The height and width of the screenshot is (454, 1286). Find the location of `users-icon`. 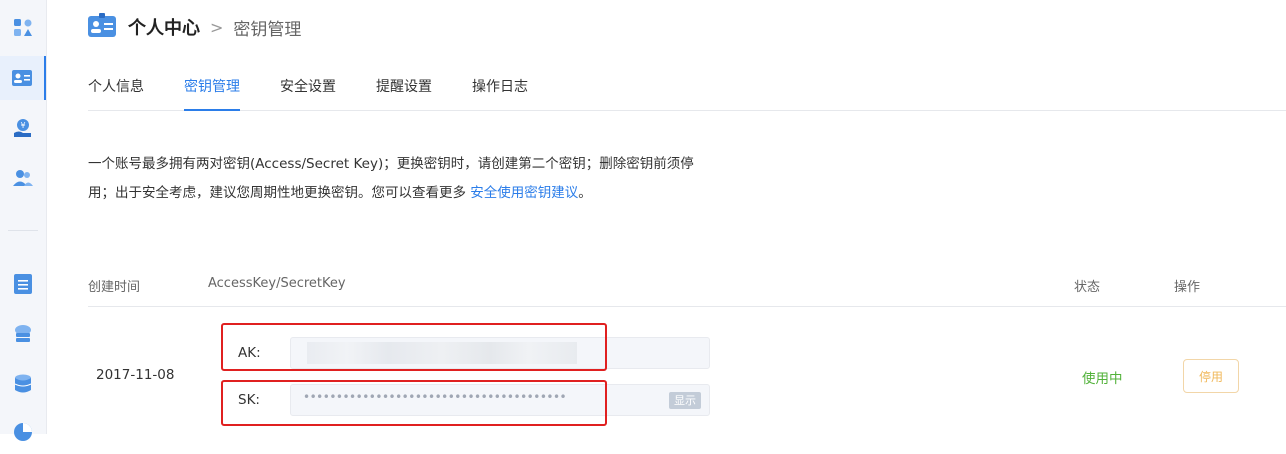

users-icon is located at coordinates (23, 178).